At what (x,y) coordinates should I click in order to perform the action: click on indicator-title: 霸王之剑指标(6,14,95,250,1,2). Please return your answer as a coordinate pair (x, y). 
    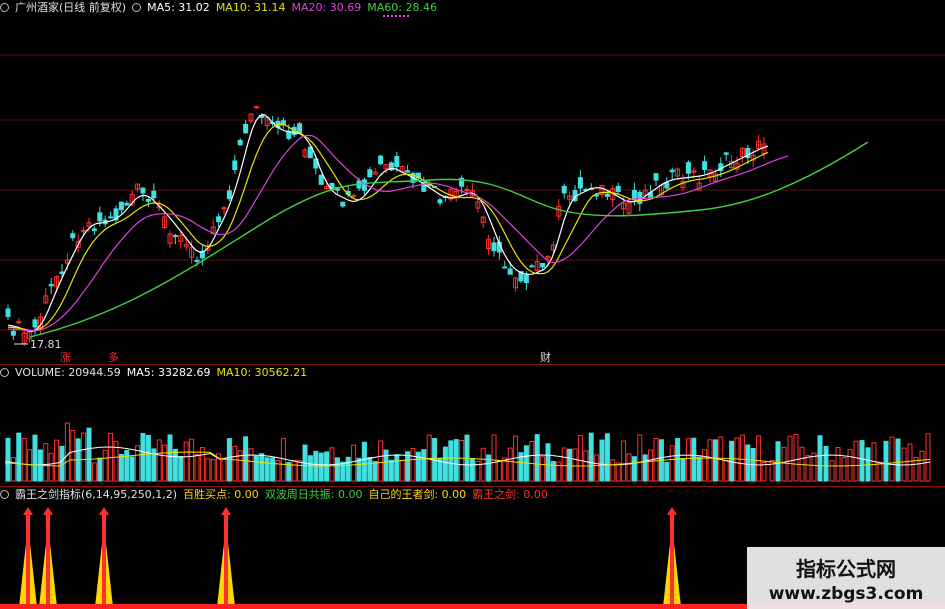
    Looking at the image, I should click on (96, 494).